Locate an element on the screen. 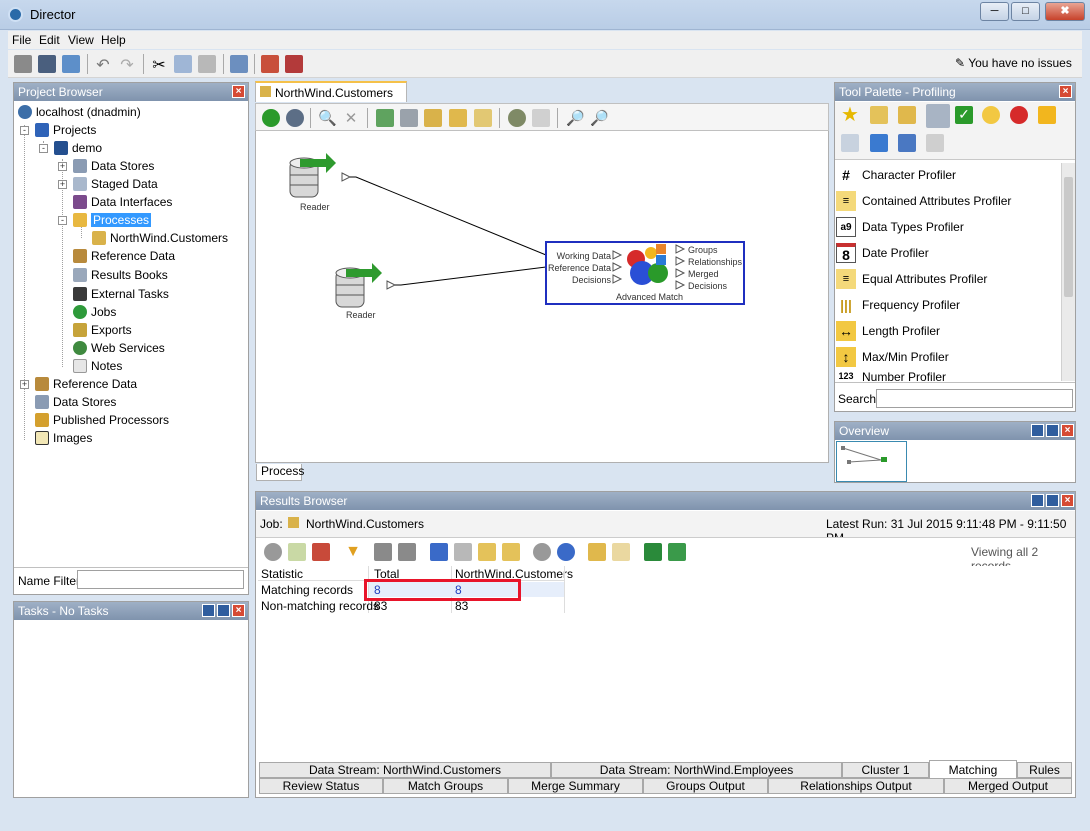 The height and width of the screenshot is (831, 1090). maximize-panel-button is located at coordinates (1052, 500).